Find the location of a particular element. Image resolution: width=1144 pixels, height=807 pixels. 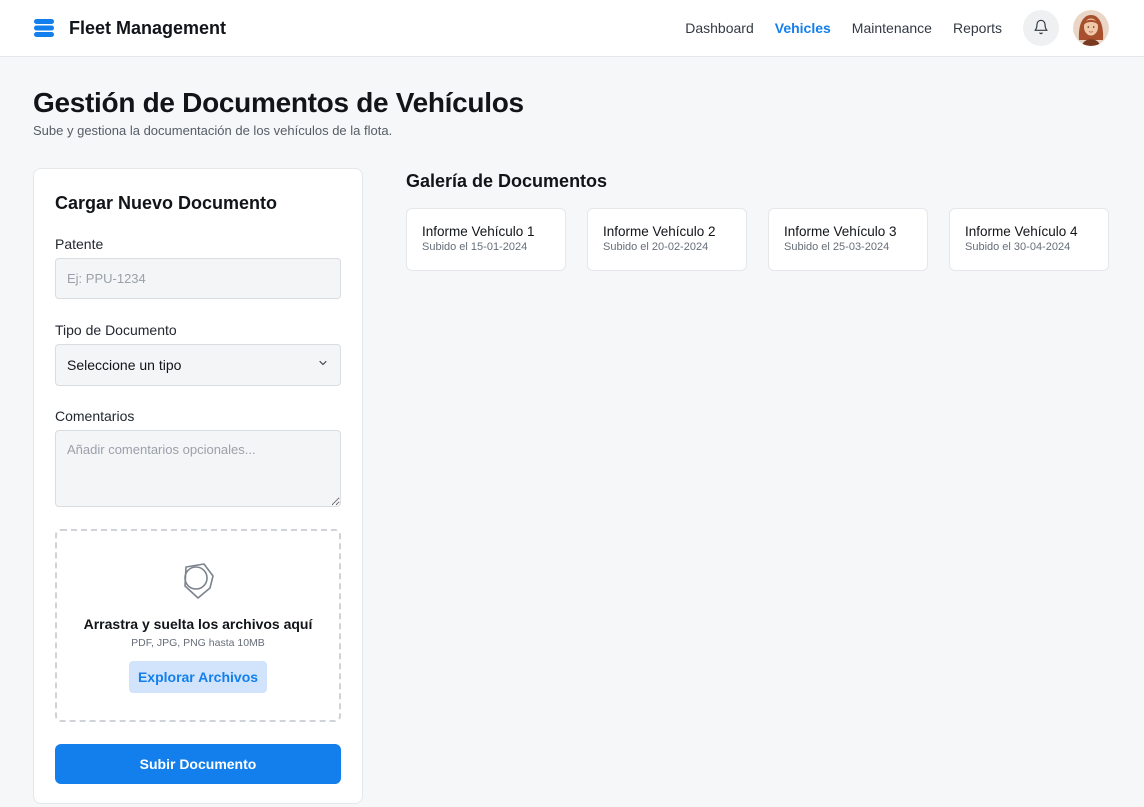

nav-reports: Reports is located at coordinates (977, 28).